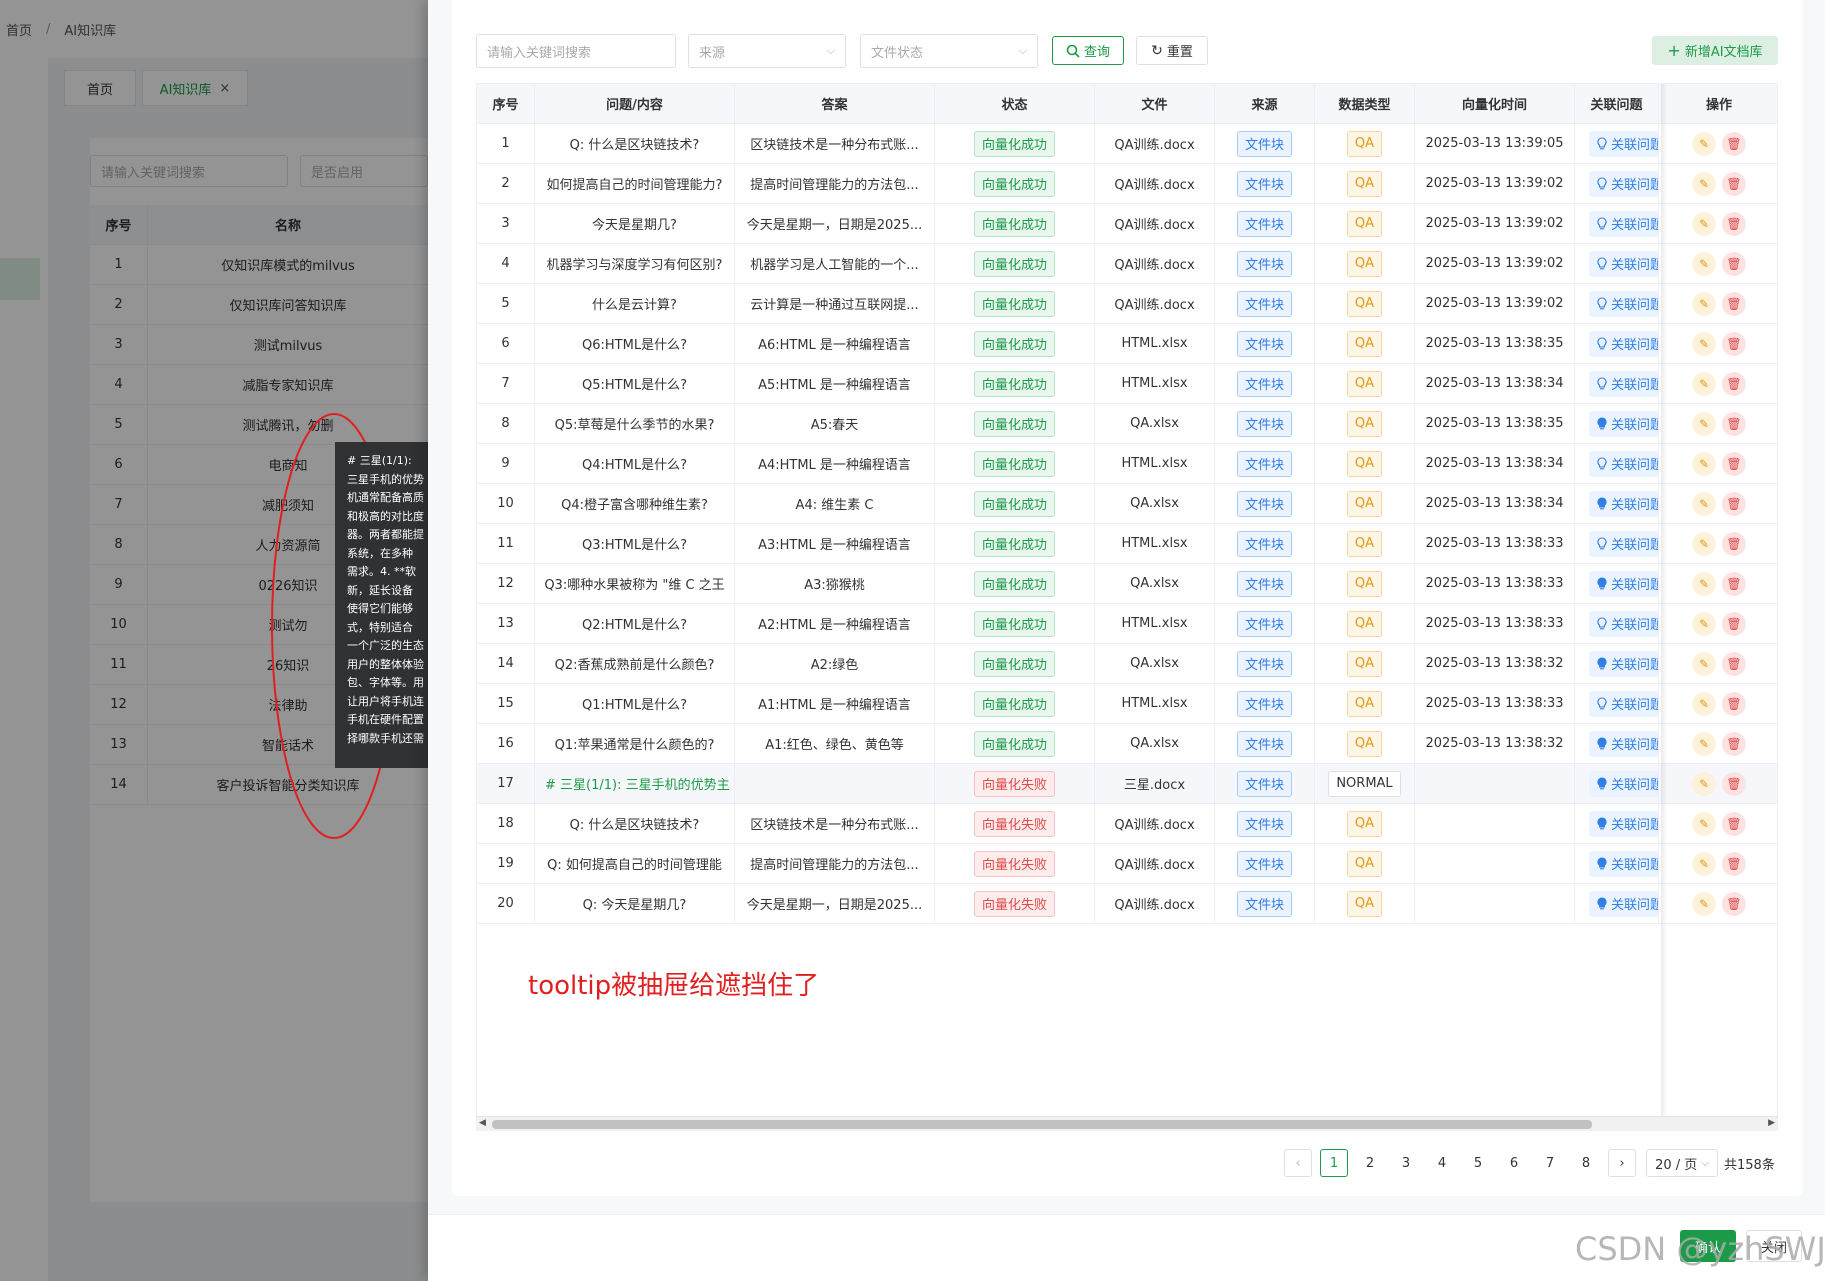 The height and width of the screenshot is (1281, 1825). What do you see at coordinates (767, 51) in the screenshot?
I see `source-select: 来源 ⌵` at bounding box center [767, 51].